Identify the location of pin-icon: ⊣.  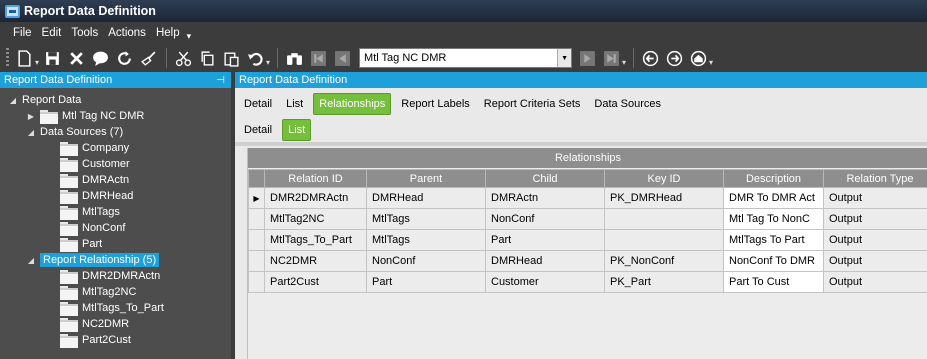
(220, 80).